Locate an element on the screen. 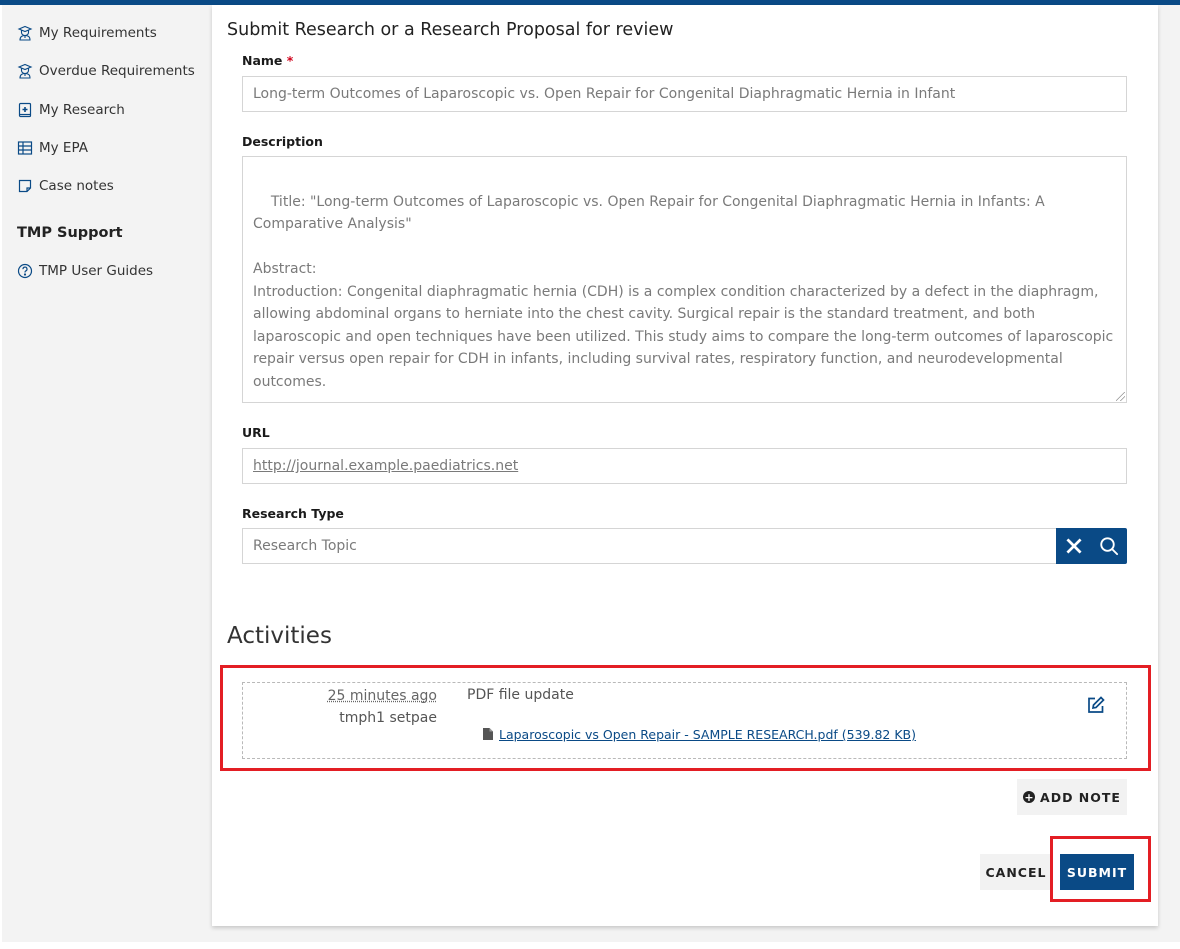 This screenshot has width=1180, height=949. book-plus-icon is located at coordinates (25, 110).